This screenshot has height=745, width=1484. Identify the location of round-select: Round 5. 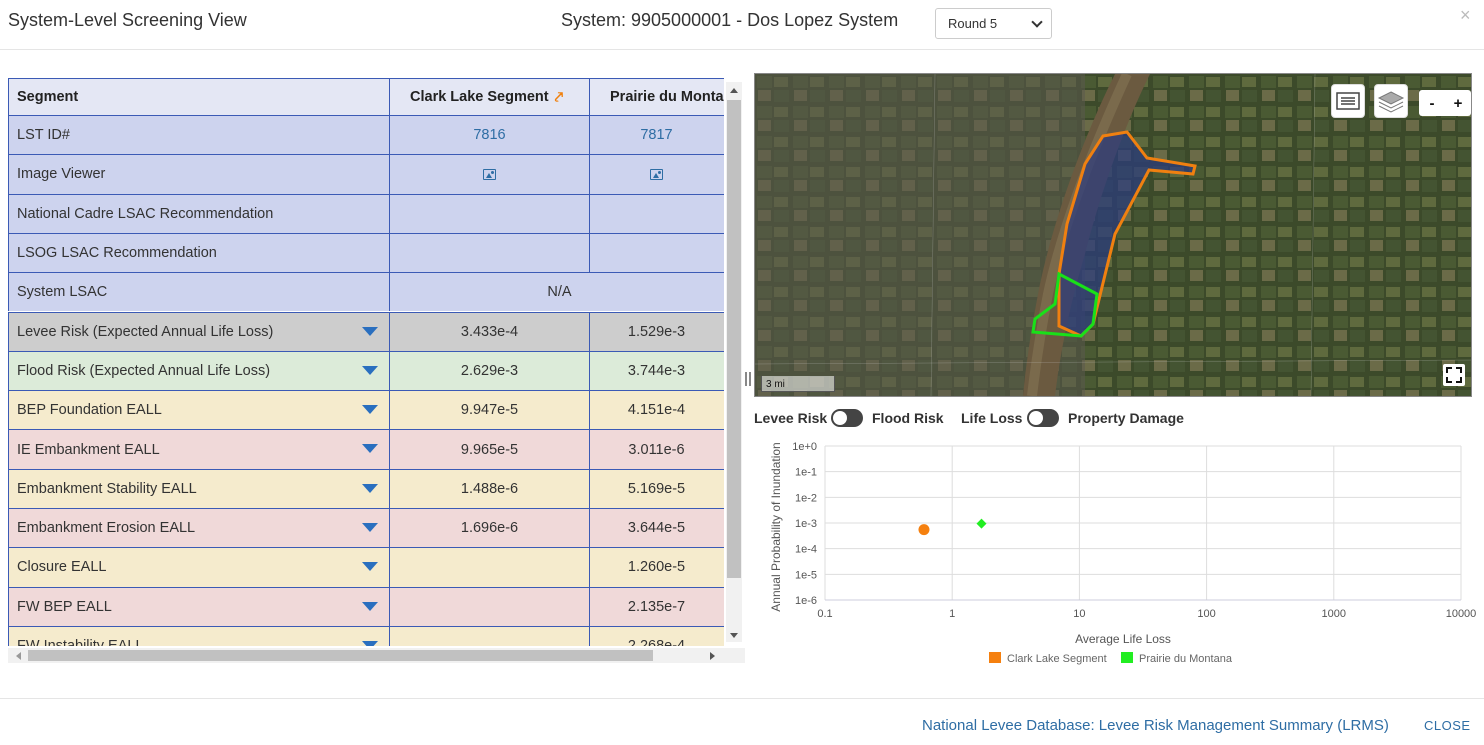
(993, 23).